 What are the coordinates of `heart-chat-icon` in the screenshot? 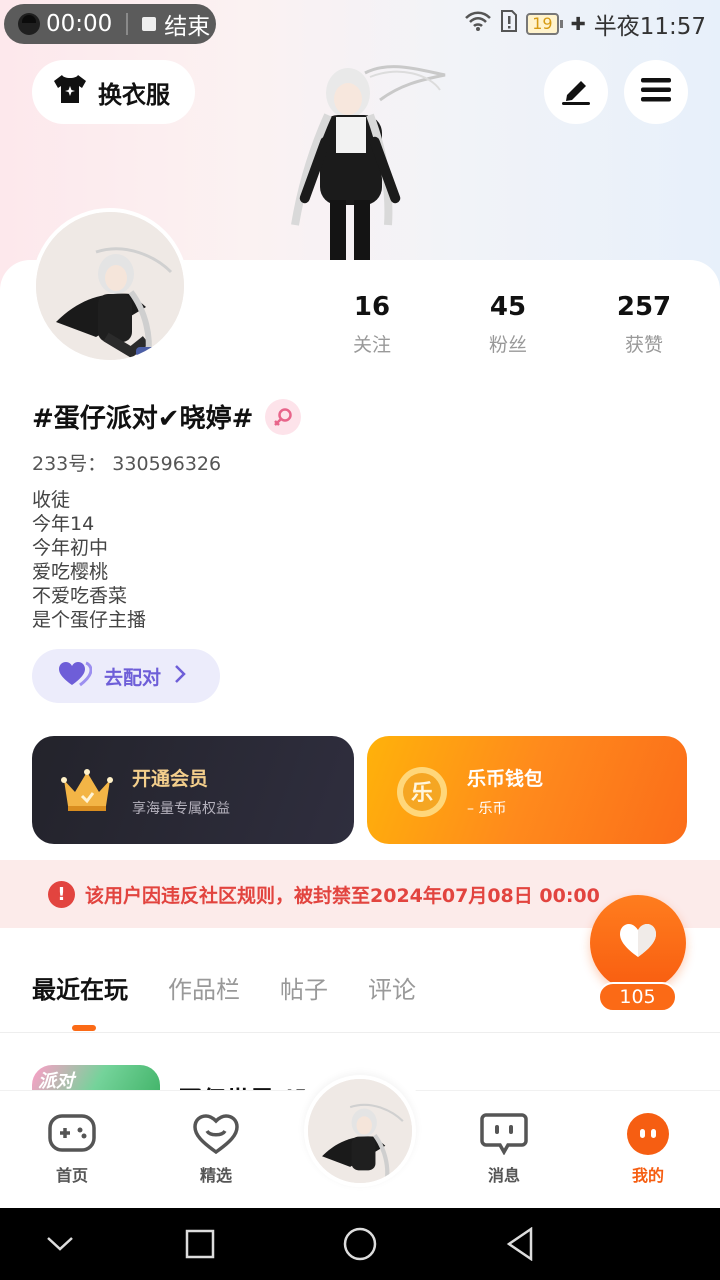 It's located at (216, 1134).